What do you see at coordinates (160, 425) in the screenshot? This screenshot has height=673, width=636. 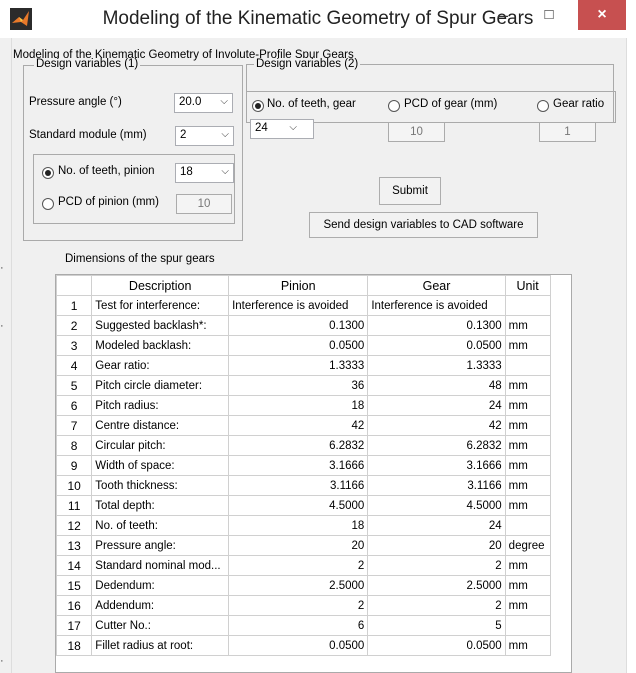 I see `cell-description: Centre distance:` at bounding box center [160, 425].